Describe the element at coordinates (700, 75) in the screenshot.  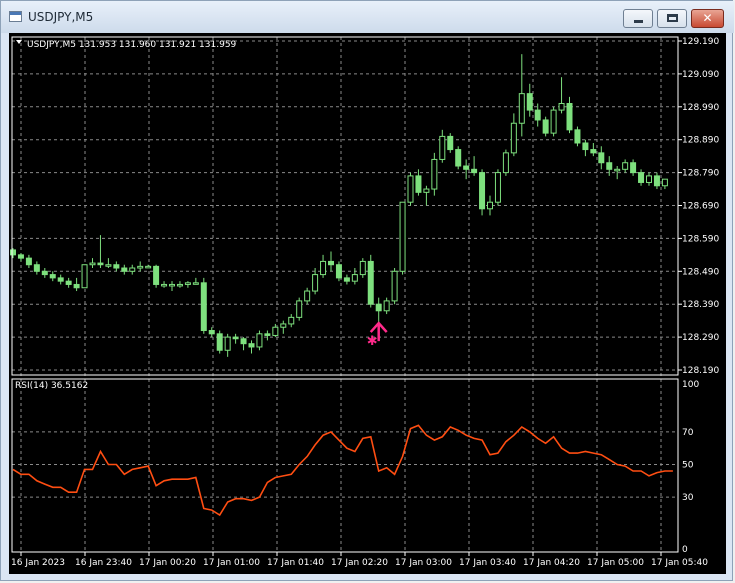
I see `price-tick-label: 129.090` at that location.